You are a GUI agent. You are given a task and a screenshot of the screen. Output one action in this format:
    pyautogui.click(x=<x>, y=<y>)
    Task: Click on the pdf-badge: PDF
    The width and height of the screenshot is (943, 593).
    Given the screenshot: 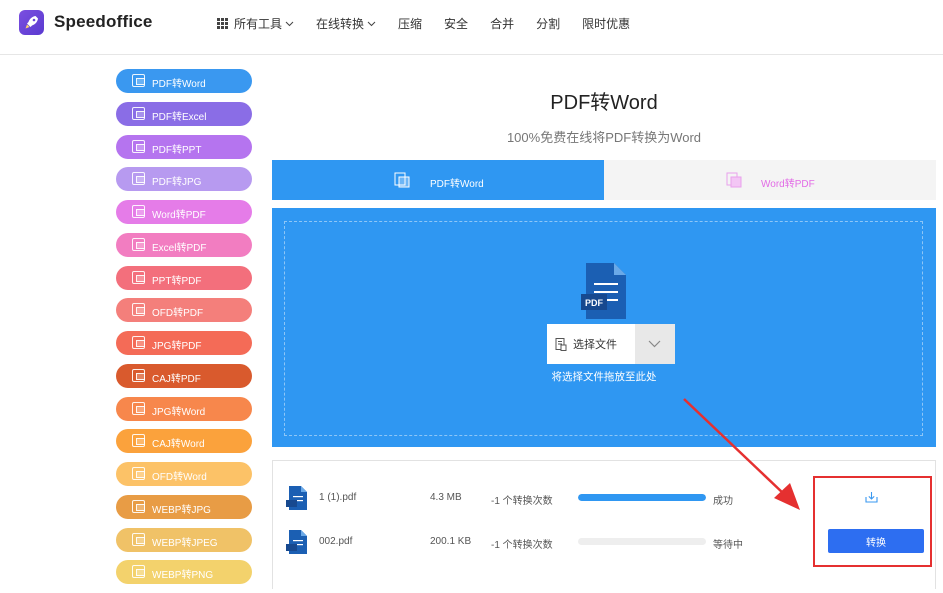 What is the action you would take?
    pyautogui.click(x=594, y=303)
    